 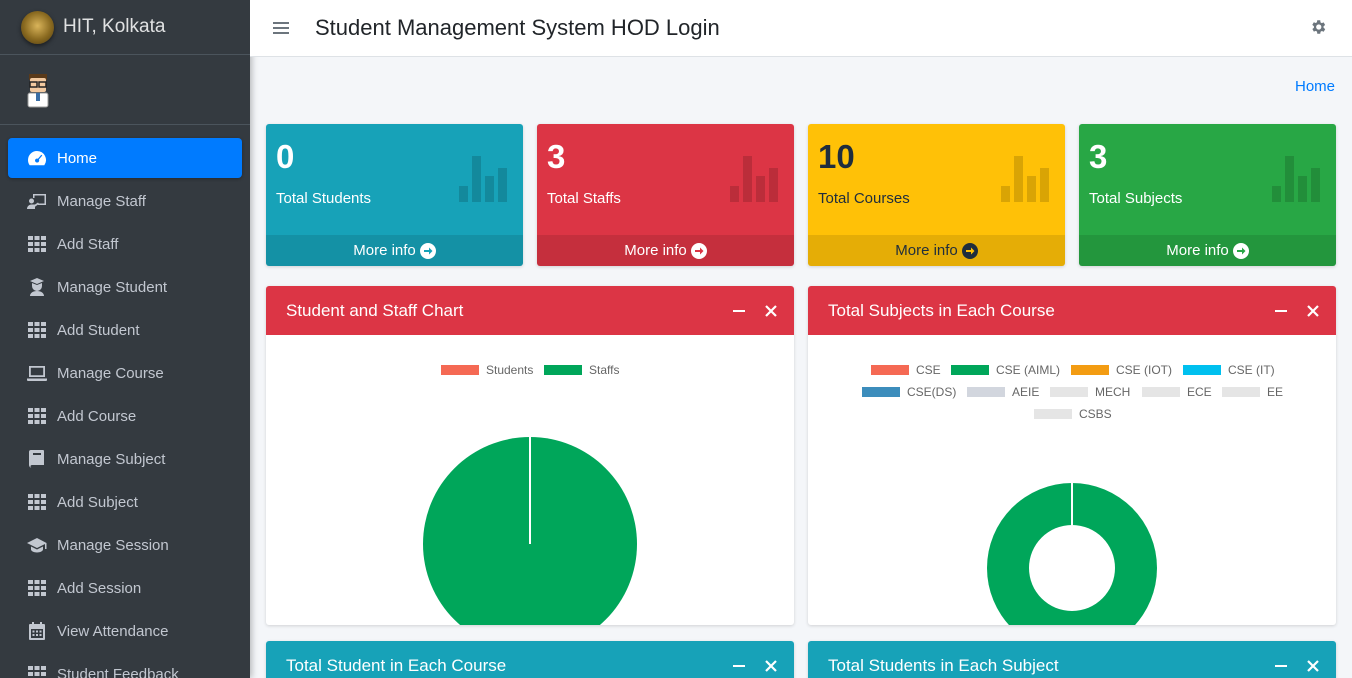 What do you see at coordinates (285, 156) in the screenshot?
I see `stat-value: 0` at bounding box center [285, 156].